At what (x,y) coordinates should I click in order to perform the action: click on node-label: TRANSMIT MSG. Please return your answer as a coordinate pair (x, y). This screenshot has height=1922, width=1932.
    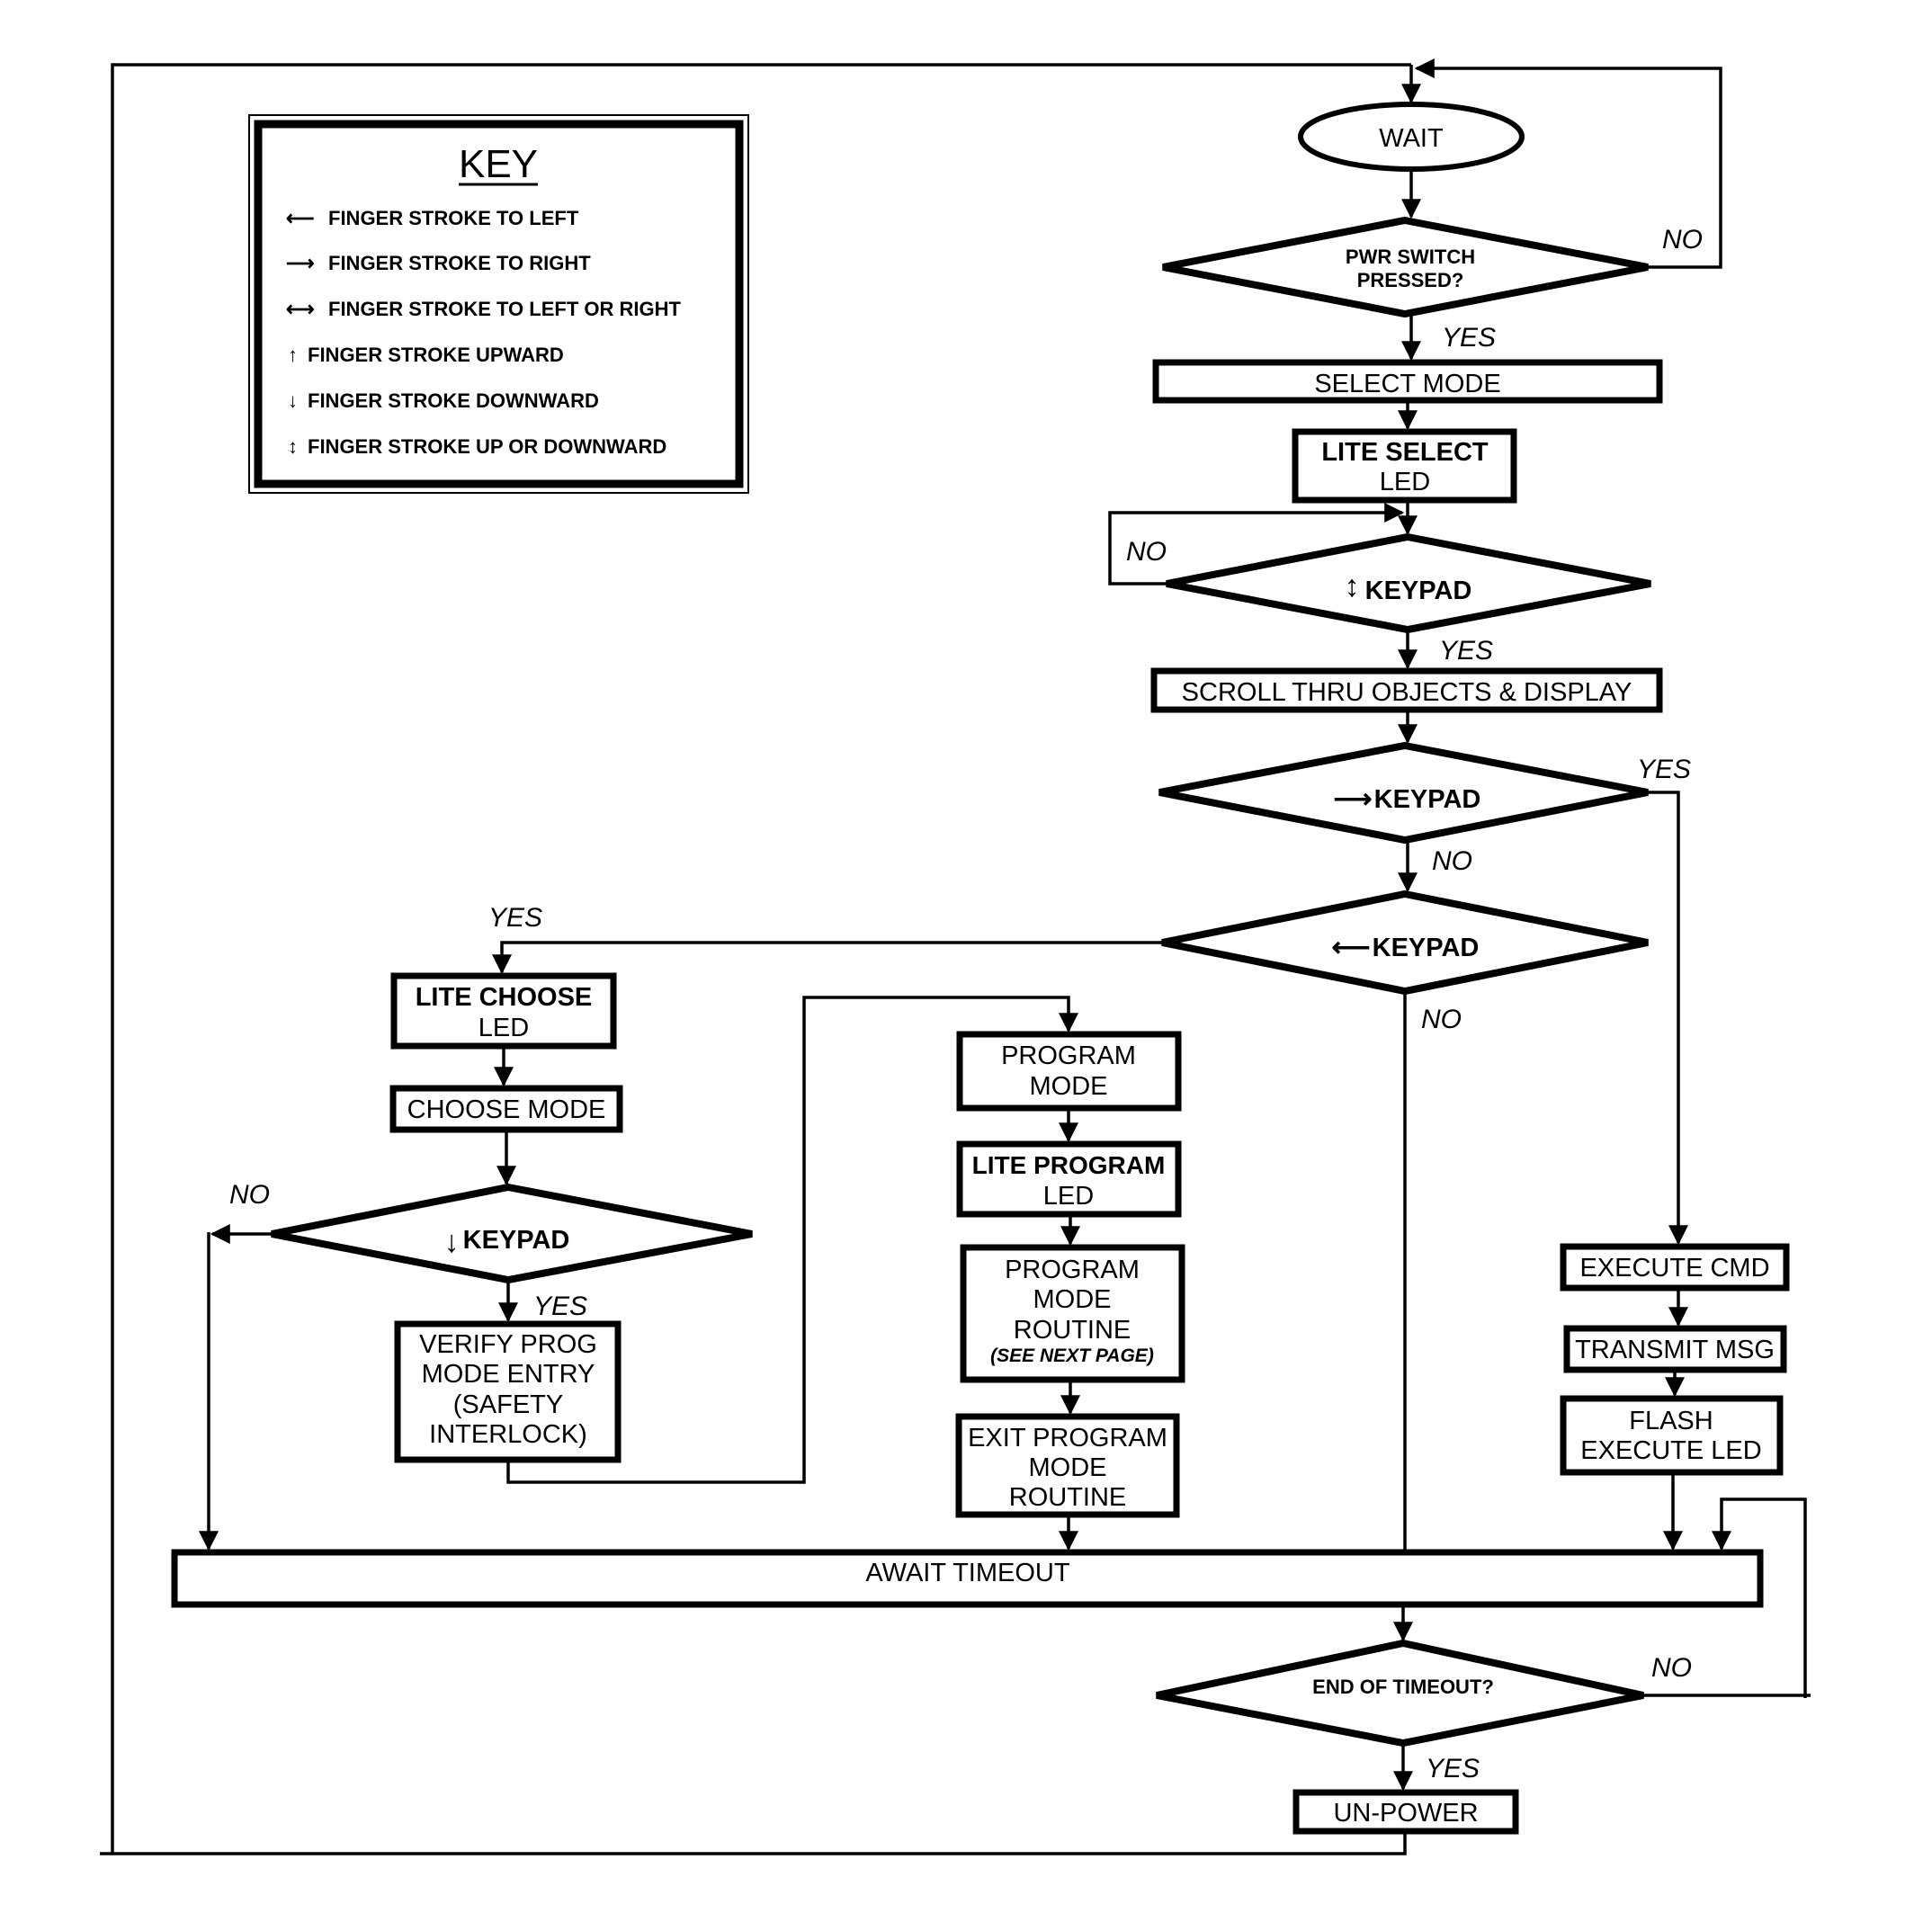
    Looking at the image, I should click on (1675, 1350).